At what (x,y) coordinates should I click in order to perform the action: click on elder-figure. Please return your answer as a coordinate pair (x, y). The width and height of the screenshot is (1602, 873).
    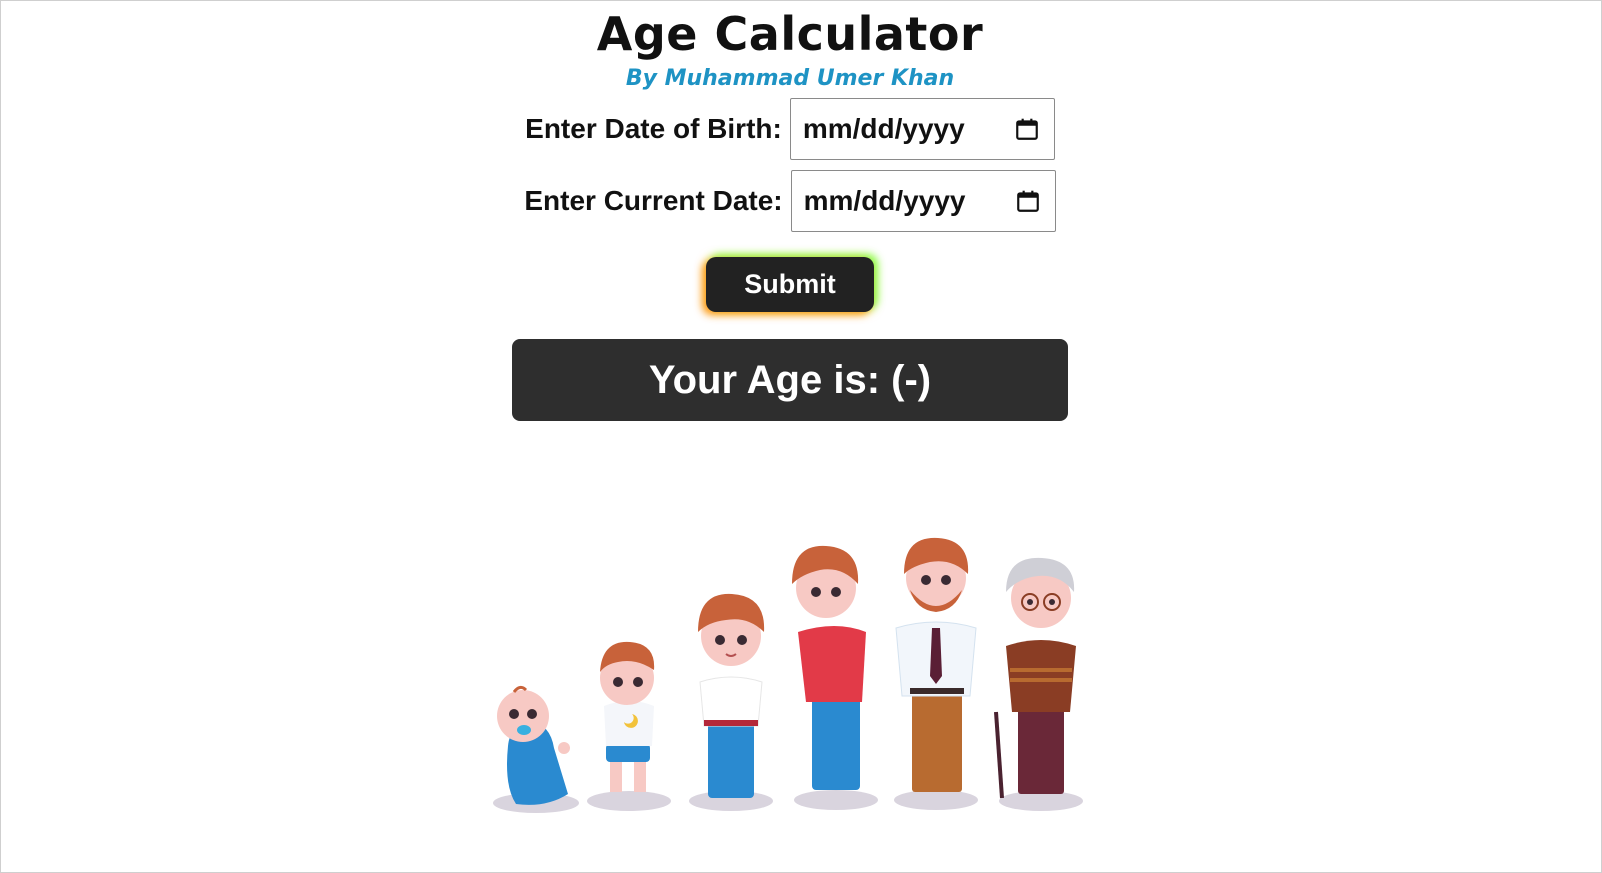
    Looking at the image, I should click on (1035, 678).